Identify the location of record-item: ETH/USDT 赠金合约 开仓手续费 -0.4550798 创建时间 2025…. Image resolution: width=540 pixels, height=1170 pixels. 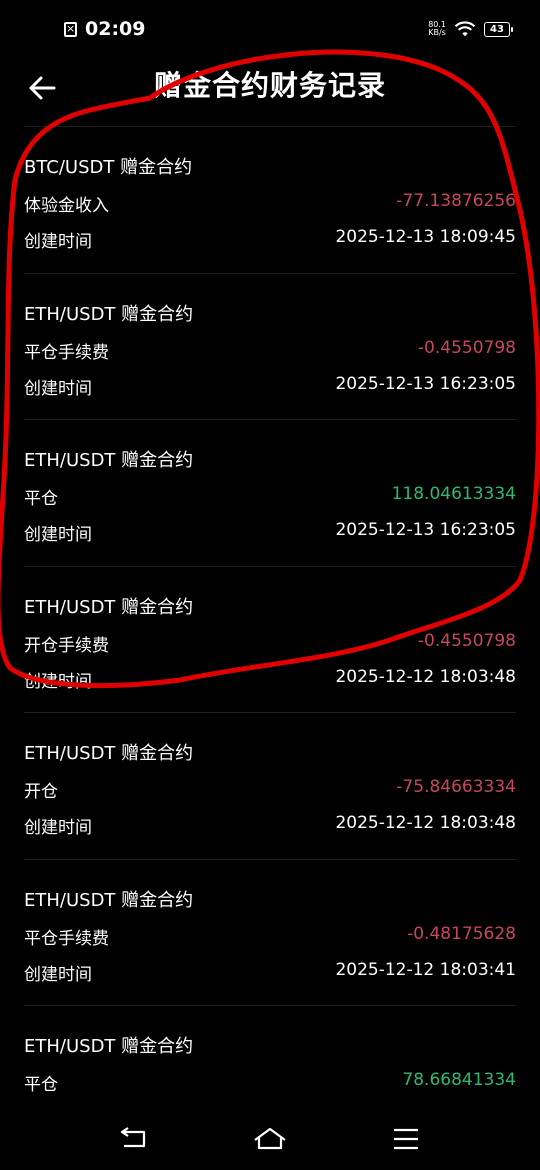
(270, 639).